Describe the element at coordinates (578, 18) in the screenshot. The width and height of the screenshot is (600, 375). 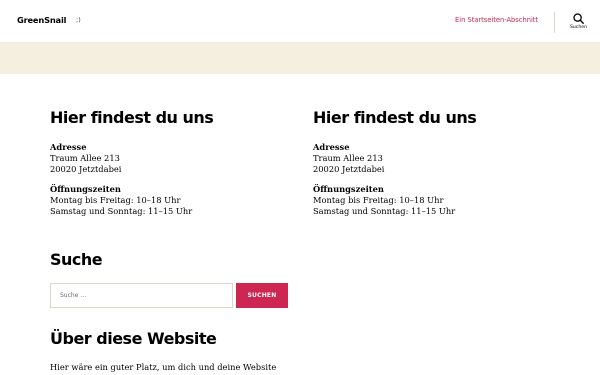
I see `search-icon` at that location.